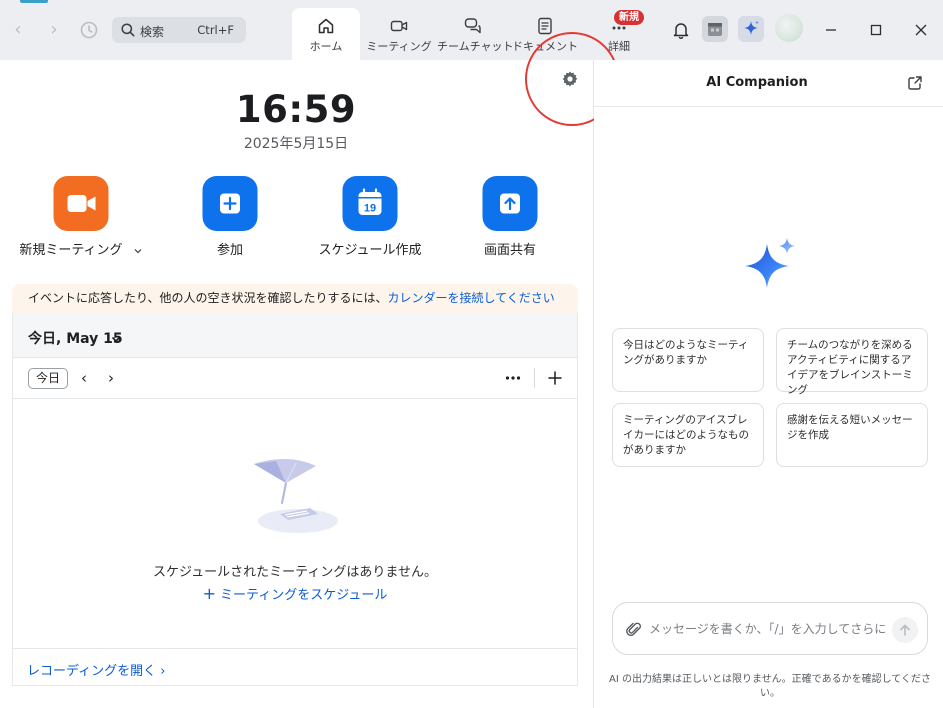 The height and width of the screenshot is (708, 943). I want to click on join-button: 参加, so click(230, 221).